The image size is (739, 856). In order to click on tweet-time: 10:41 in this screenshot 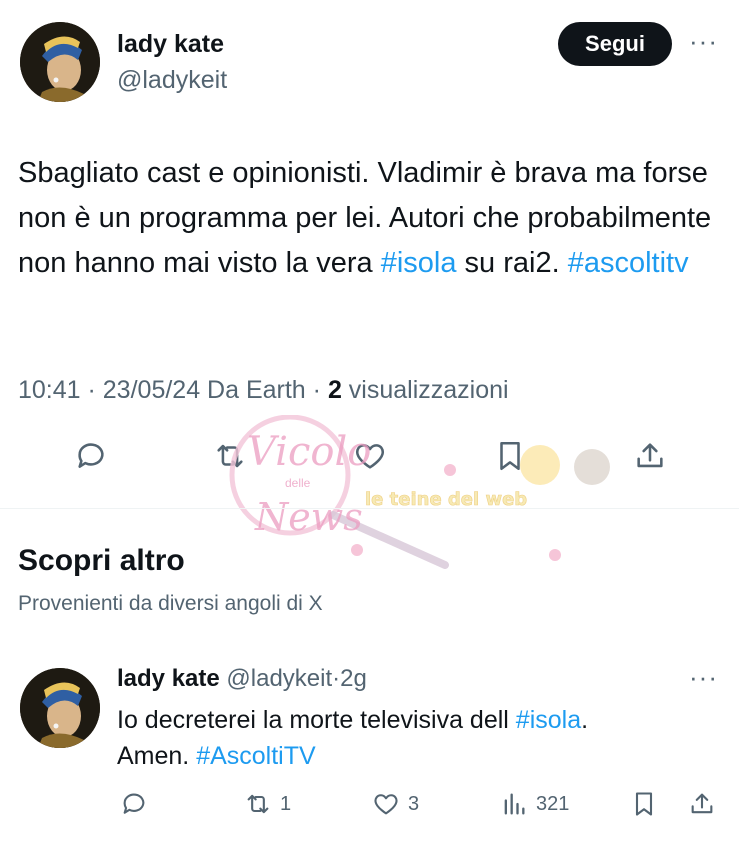, I will do `click(49, 390)`.